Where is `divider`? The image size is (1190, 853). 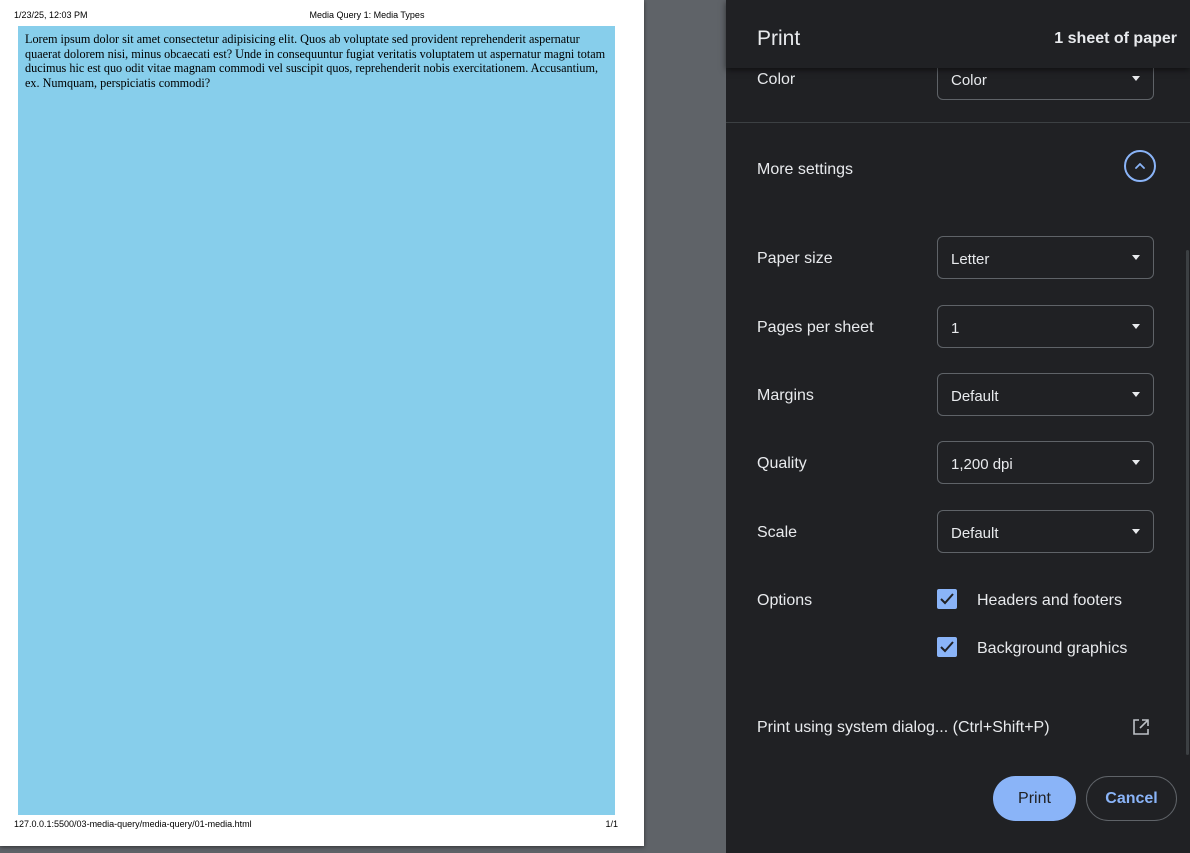 divider is located at coordinates (958, 122).